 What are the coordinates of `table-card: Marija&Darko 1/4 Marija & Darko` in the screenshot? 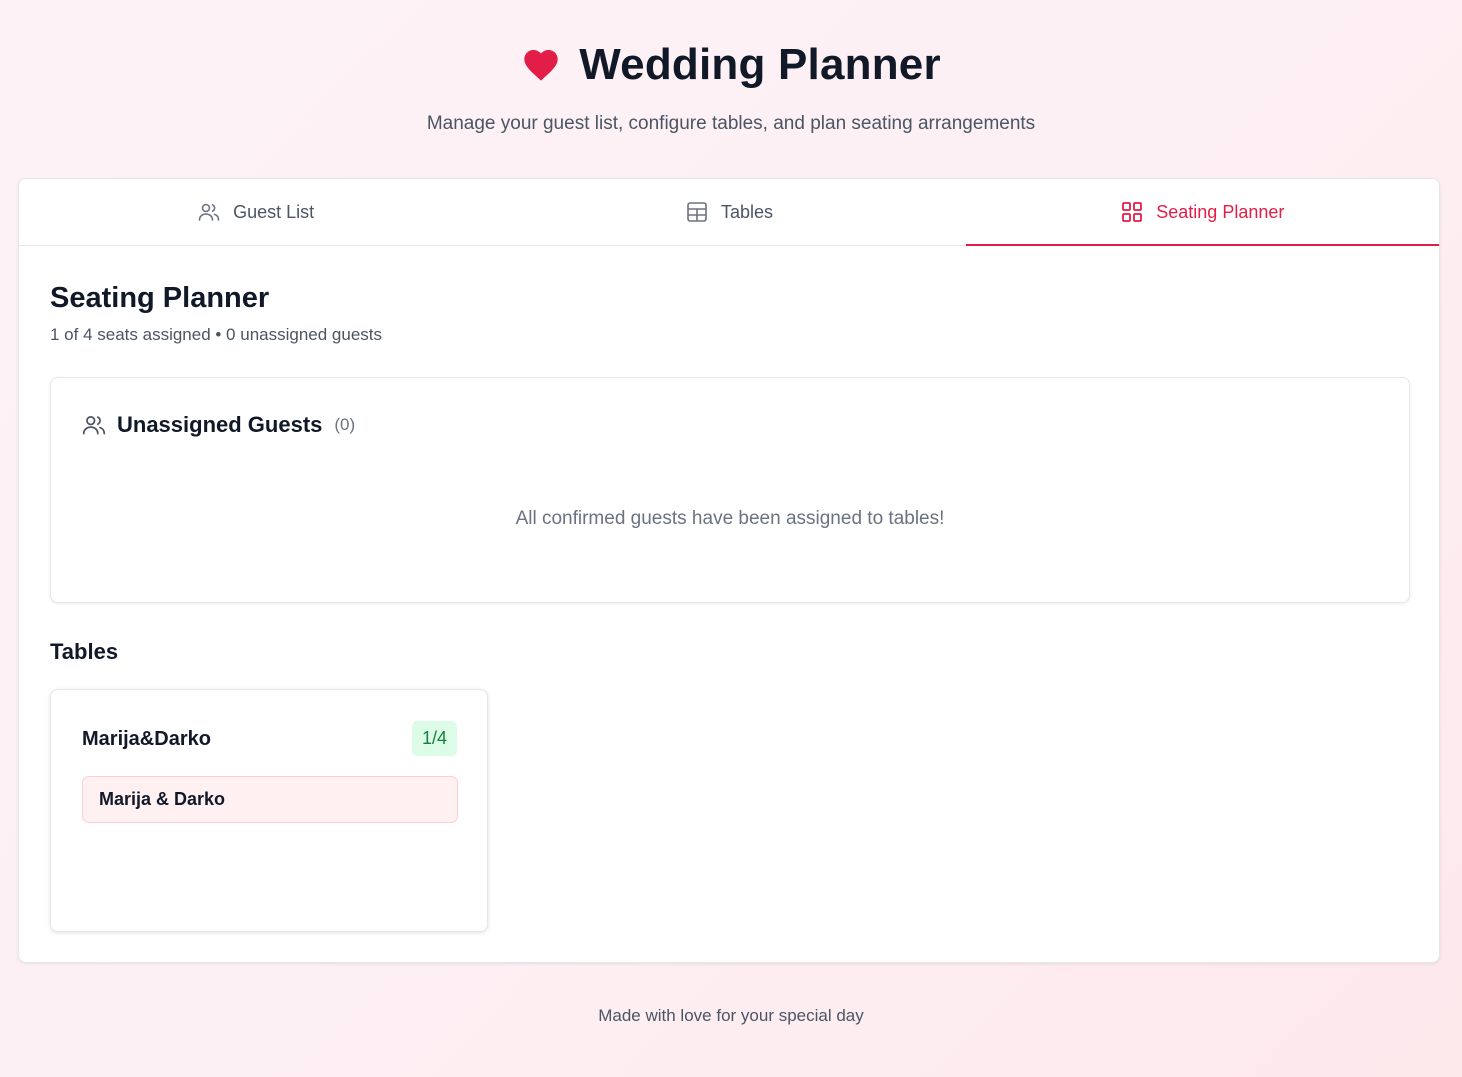 It's located at (269, 810).